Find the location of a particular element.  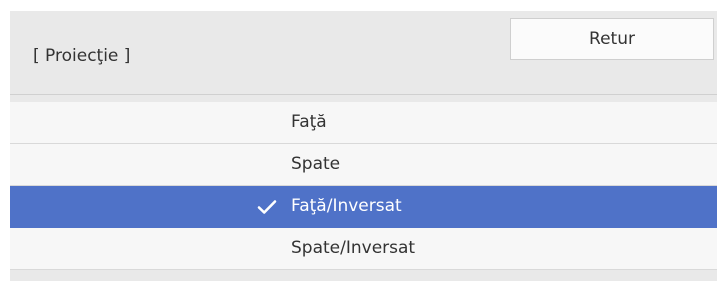

option-label: Faţă/Inversat is located at coordinates (346, 206).